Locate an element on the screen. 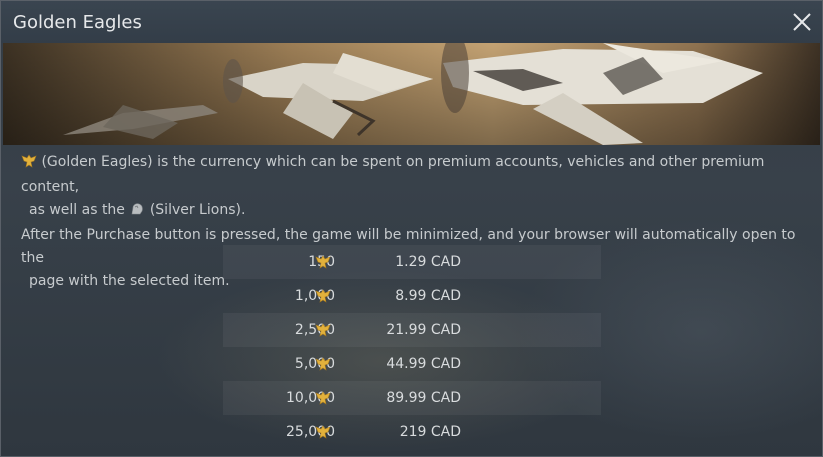 Image resolution: width=823 pixels, height=457 pixels. dialog-titlebar: Golden Eagles is located at coordinates (411, 22).